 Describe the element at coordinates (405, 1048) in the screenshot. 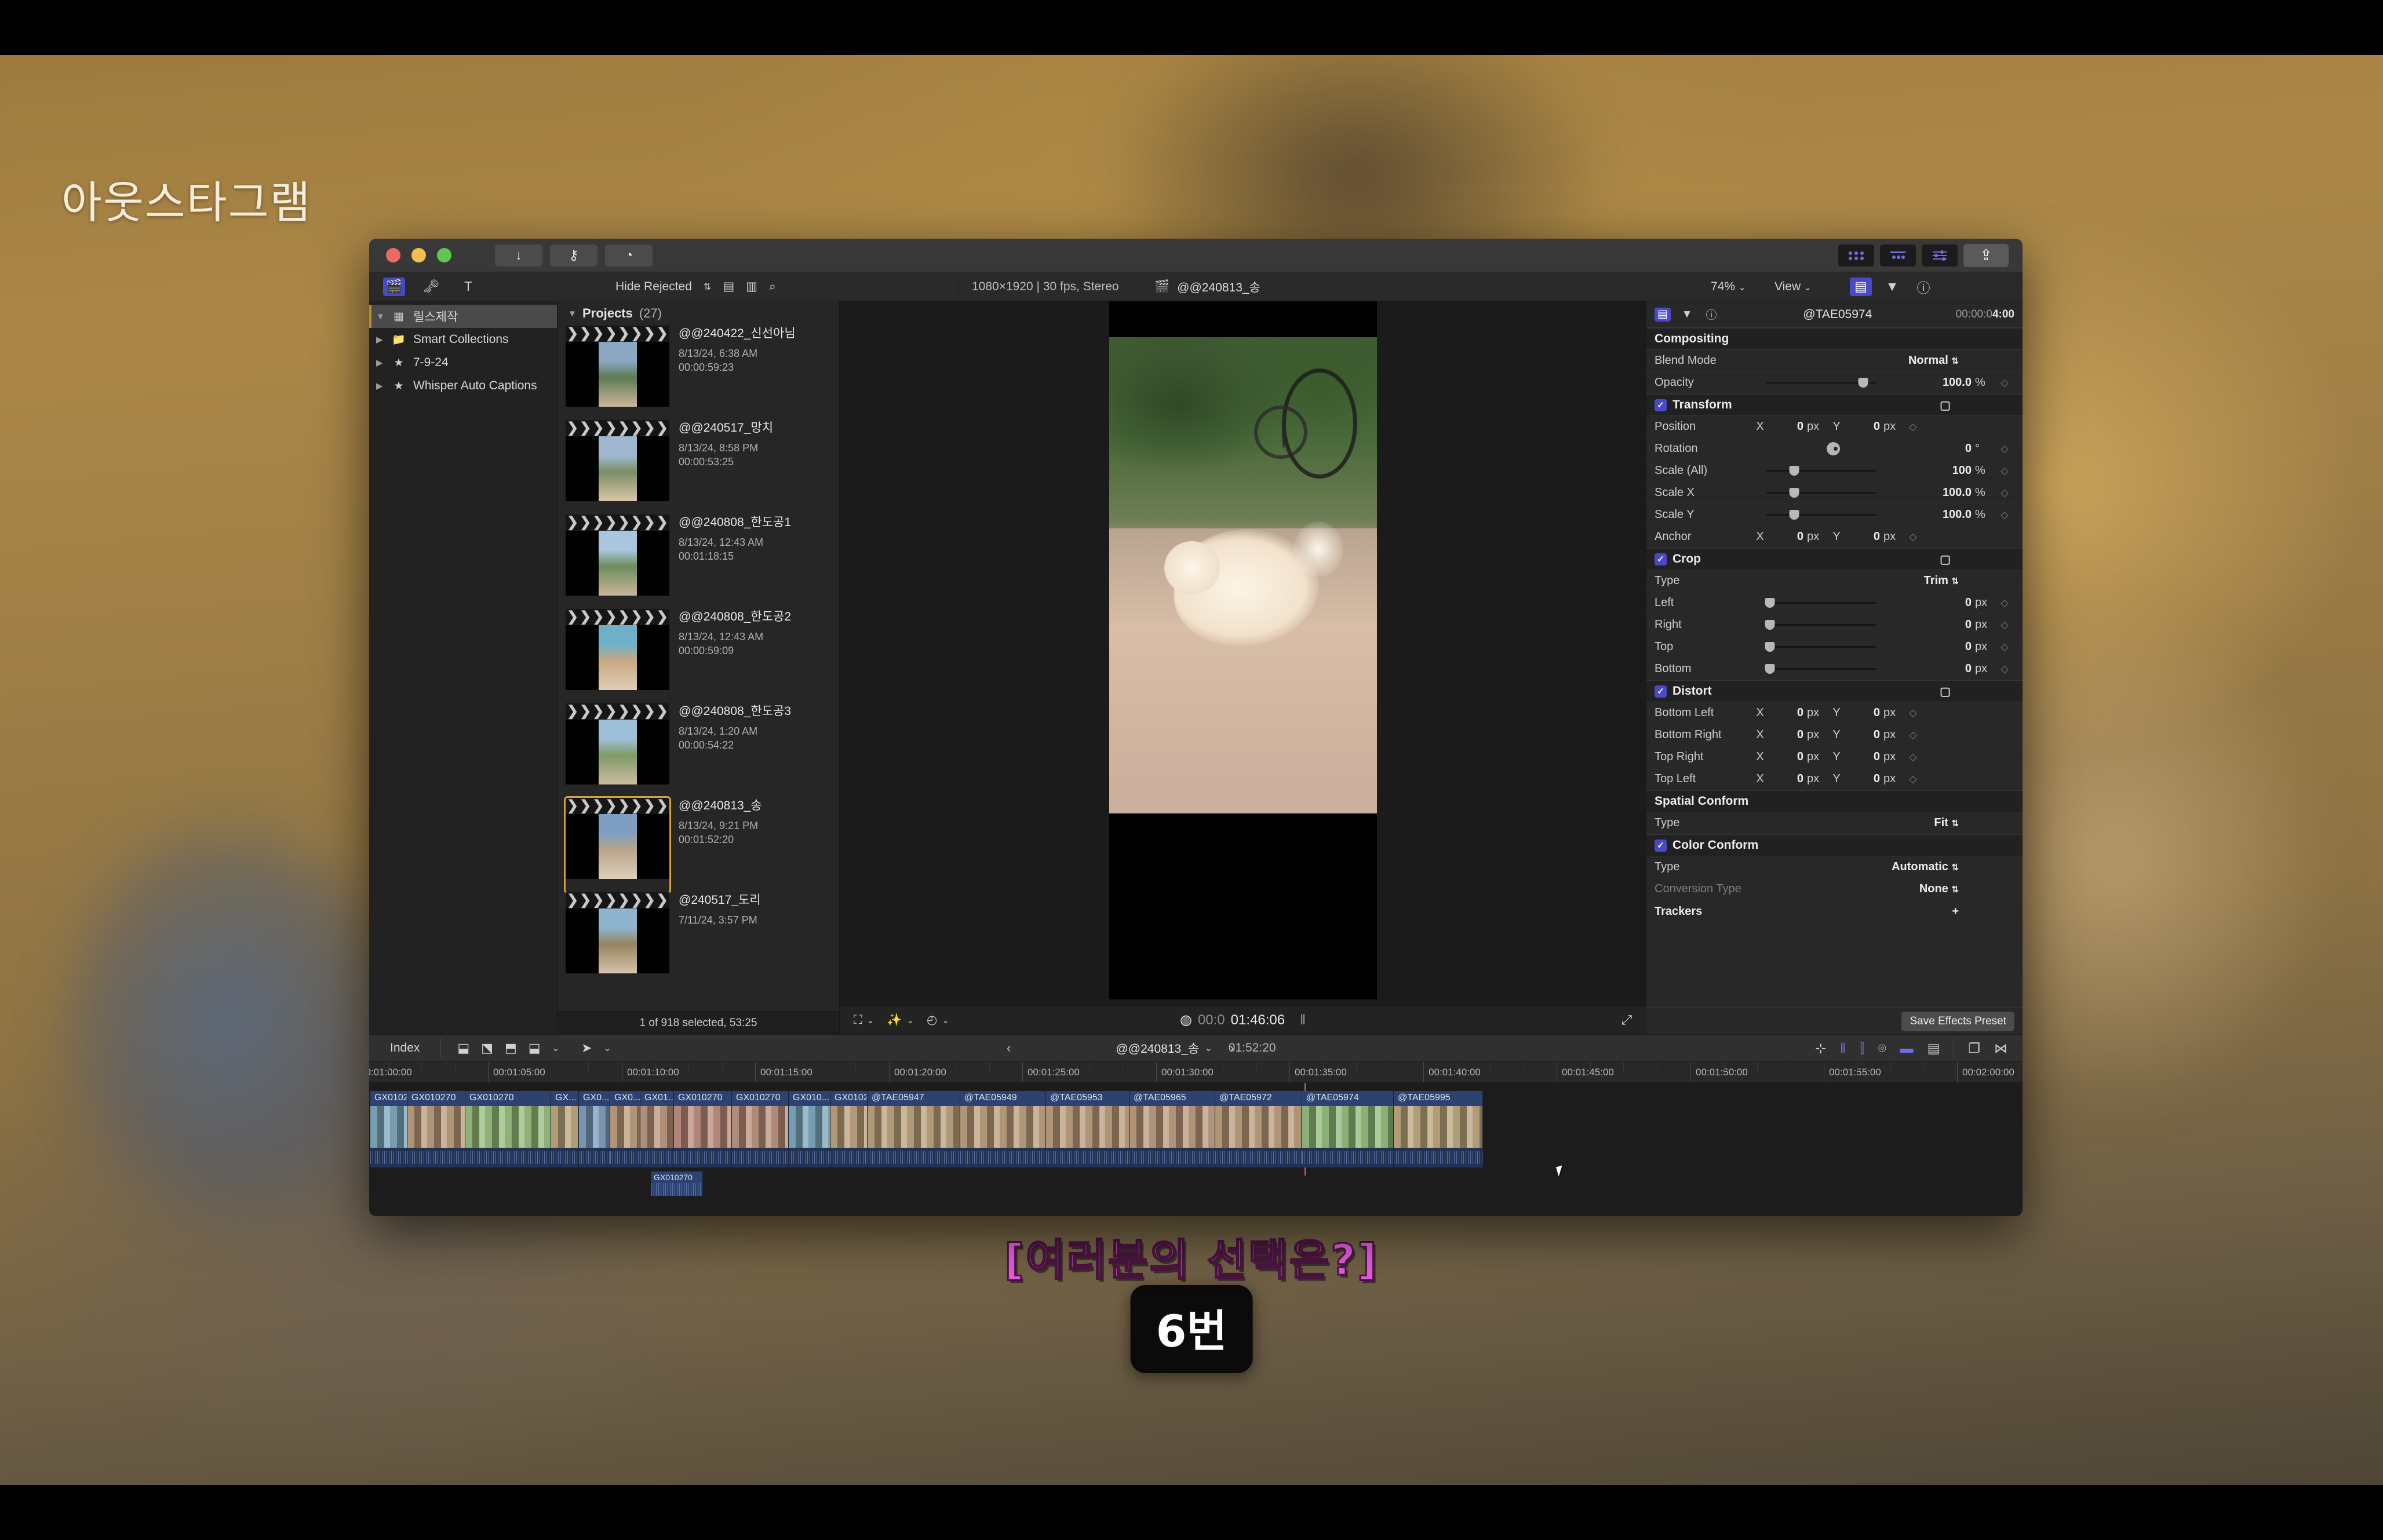

I see `timeline-index-button: Index` at that location.